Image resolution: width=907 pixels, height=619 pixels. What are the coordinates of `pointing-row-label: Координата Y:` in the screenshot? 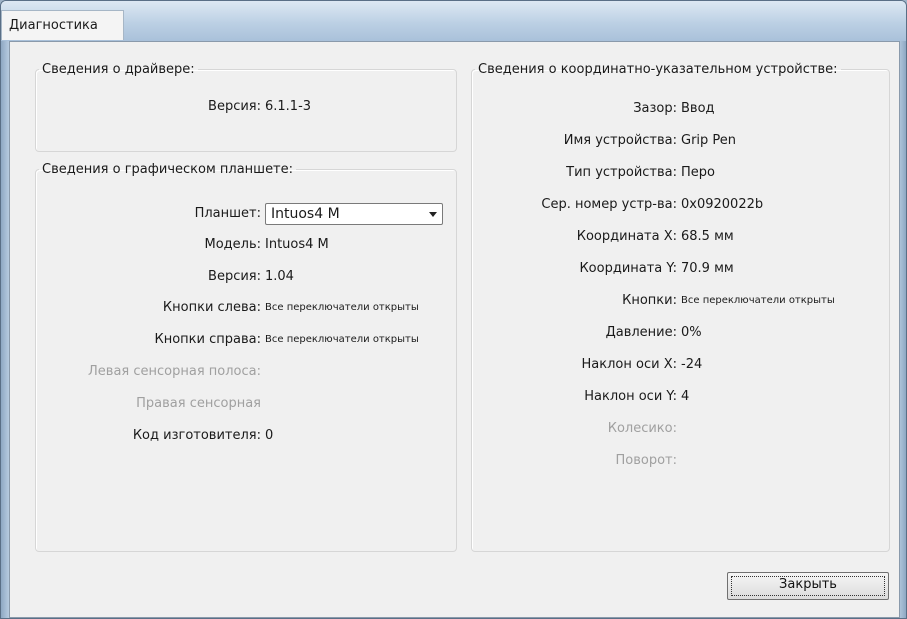 It's located at (628, 268).